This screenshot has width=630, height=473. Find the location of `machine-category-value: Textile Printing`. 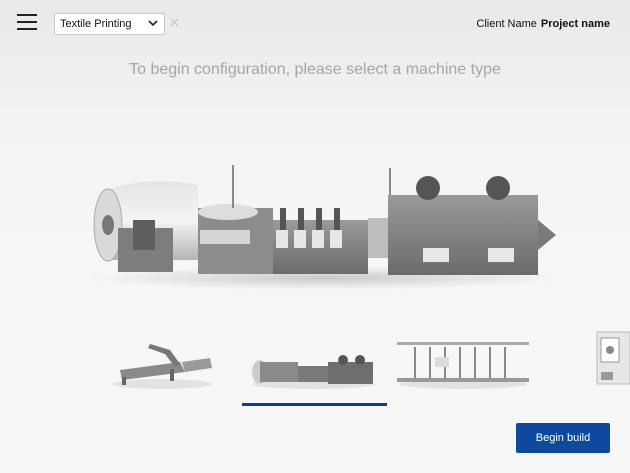

machine-category-value: Textile Printing is located at coordinates (96, 24).